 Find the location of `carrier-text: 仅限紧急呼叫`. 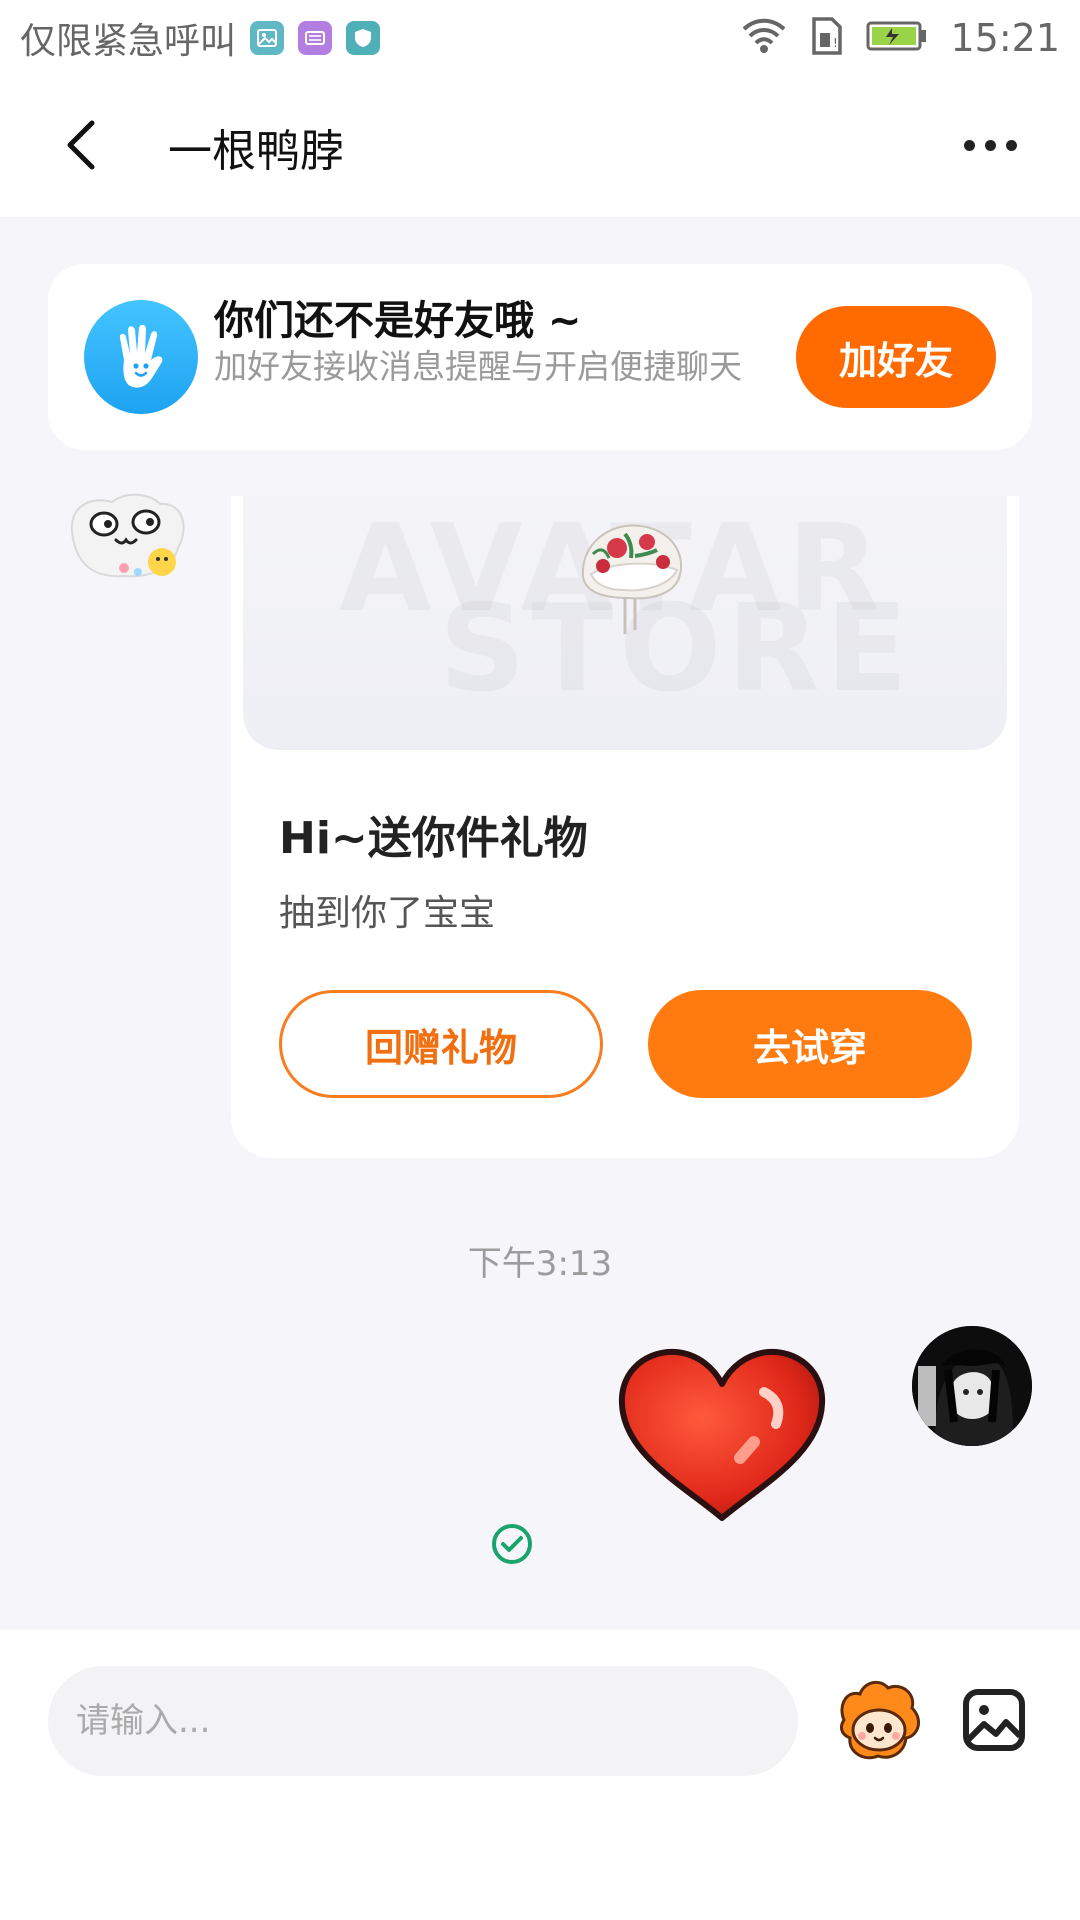

carrier-text: 仅限紧急呼叫 is located at coordinates (128, 41).